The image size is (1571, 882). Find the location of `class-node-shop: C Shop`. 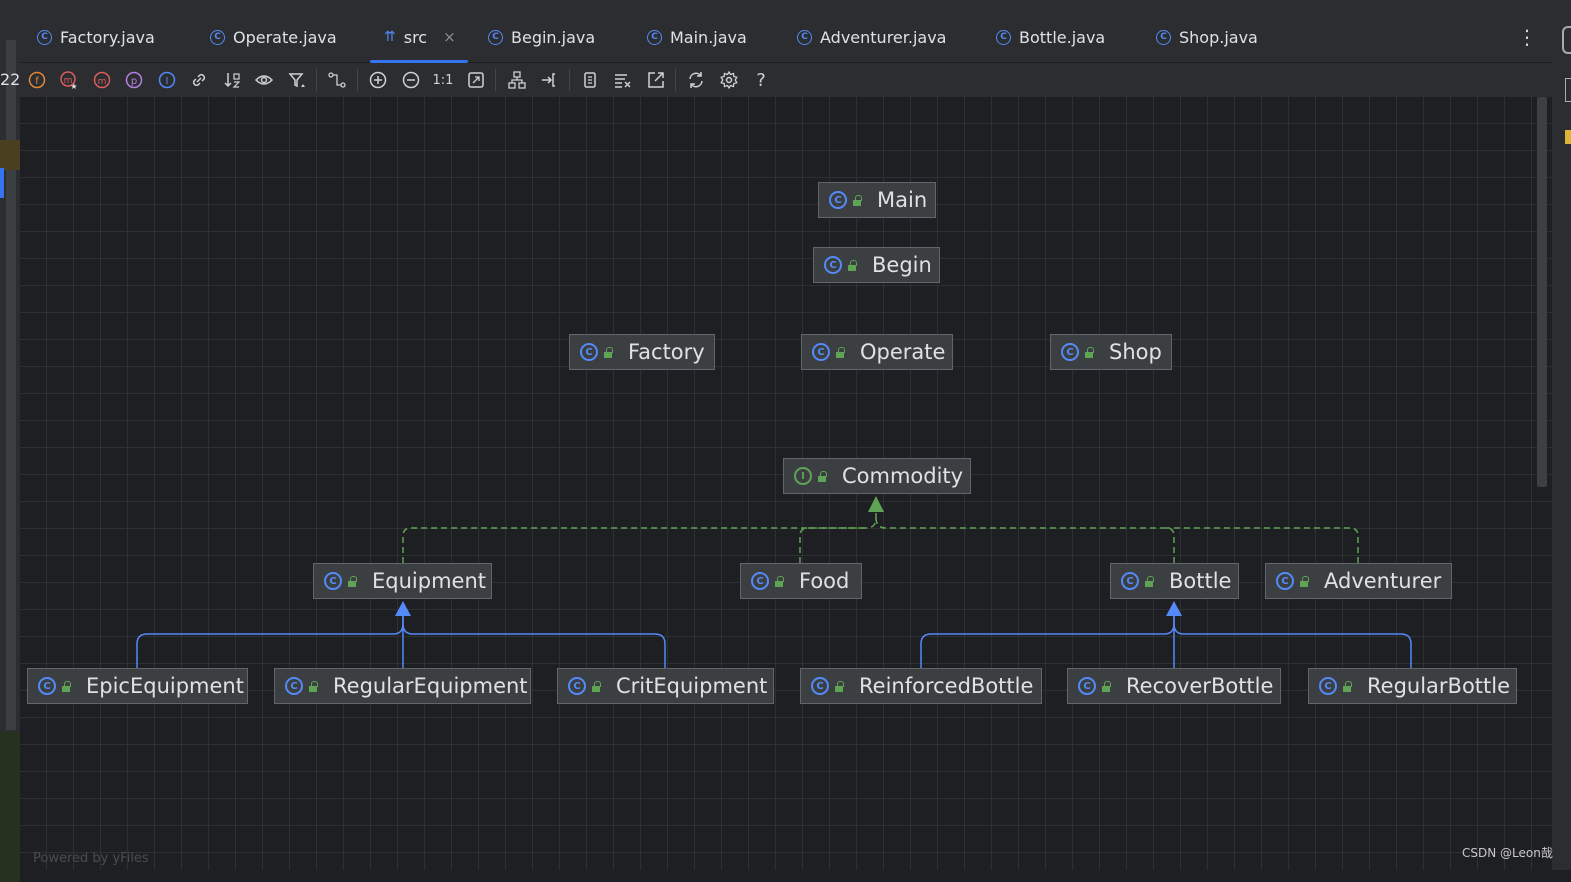

class-node-shop: C Shop is located at coordinates (1111, 352).